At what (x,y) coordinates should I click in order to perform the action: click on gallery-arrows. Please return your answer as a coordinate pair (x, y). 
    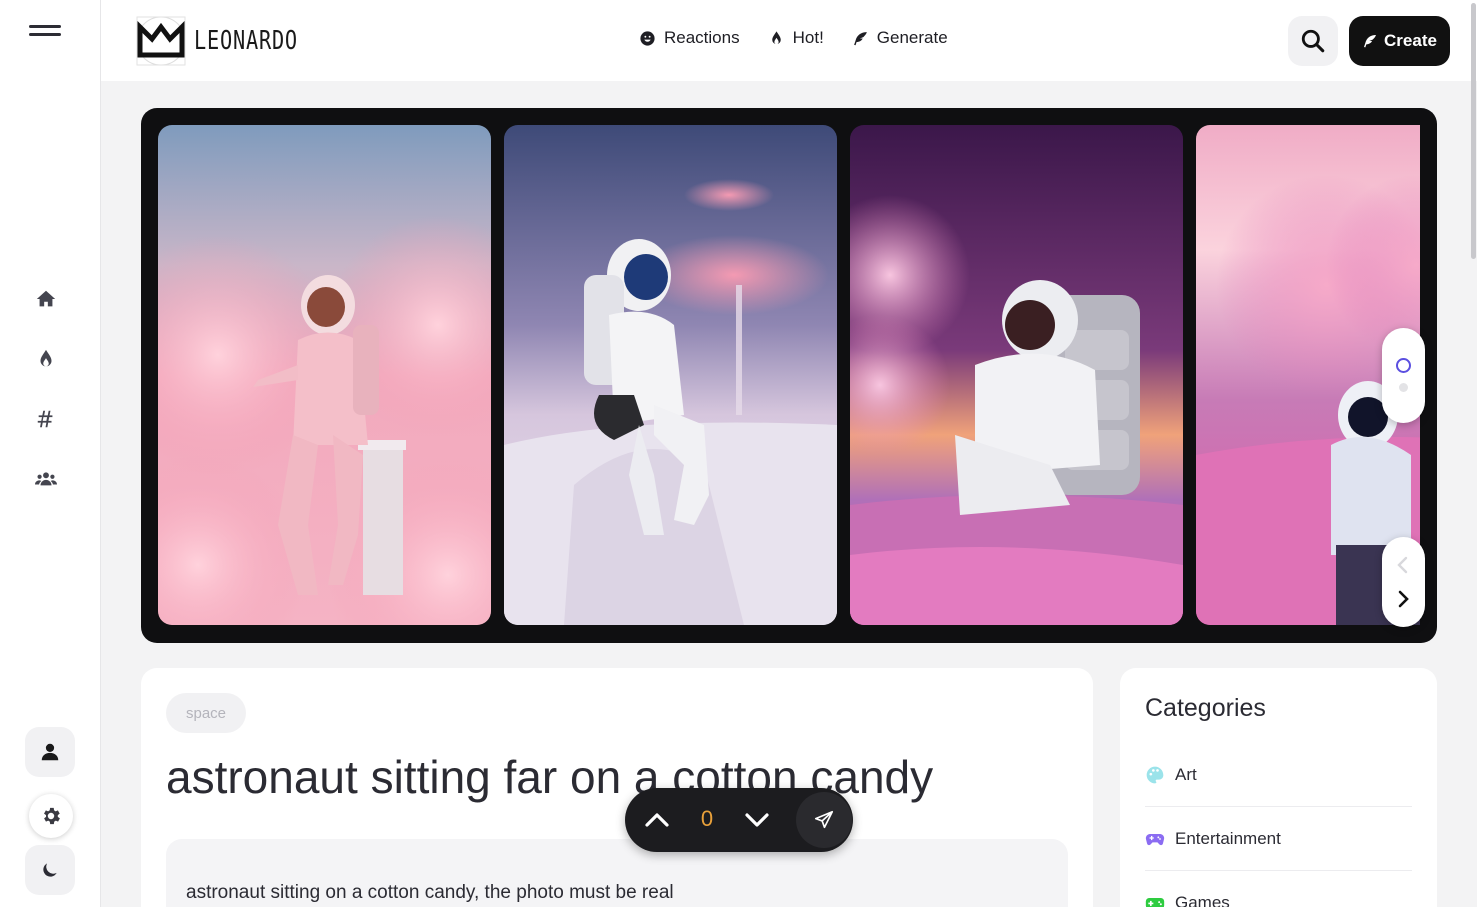
    Looking at the image, I should click on (1403, 582).